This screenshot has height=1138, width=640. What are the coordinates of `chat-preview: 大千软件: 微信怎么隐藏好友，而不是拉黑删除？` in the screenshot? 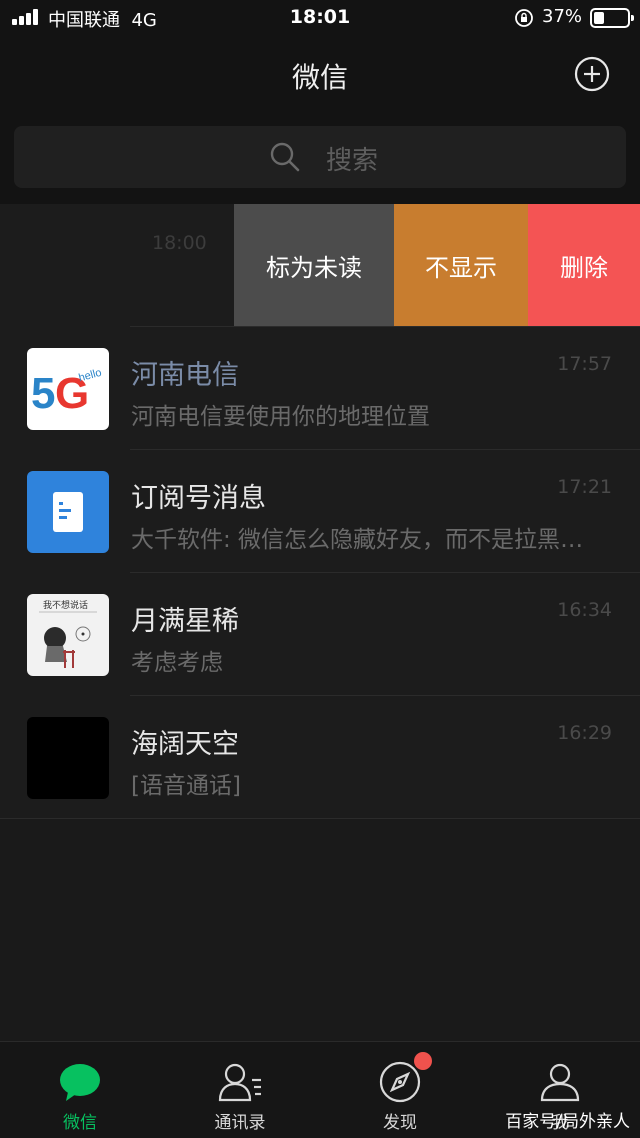 It's located at (358, 540).